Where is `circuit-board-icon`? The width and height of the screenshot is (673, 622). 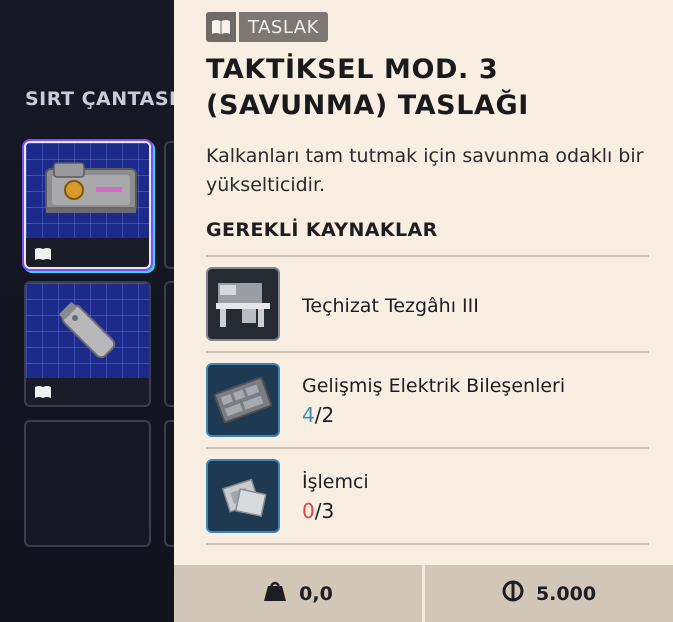 circuit-board-icon is located at coordinates (243, 400).